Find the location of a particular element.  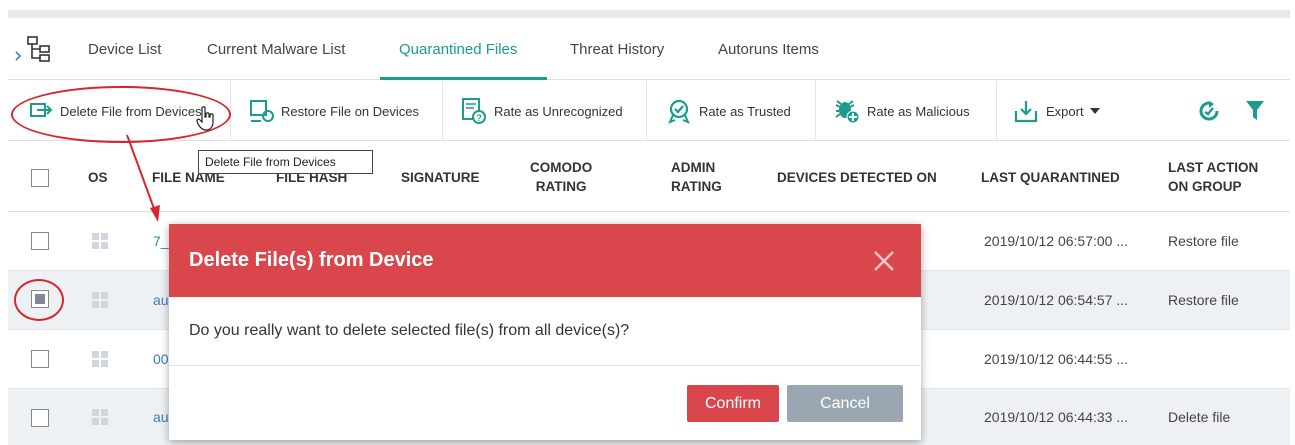

dialog-divider is located at coordinates (545, 365).